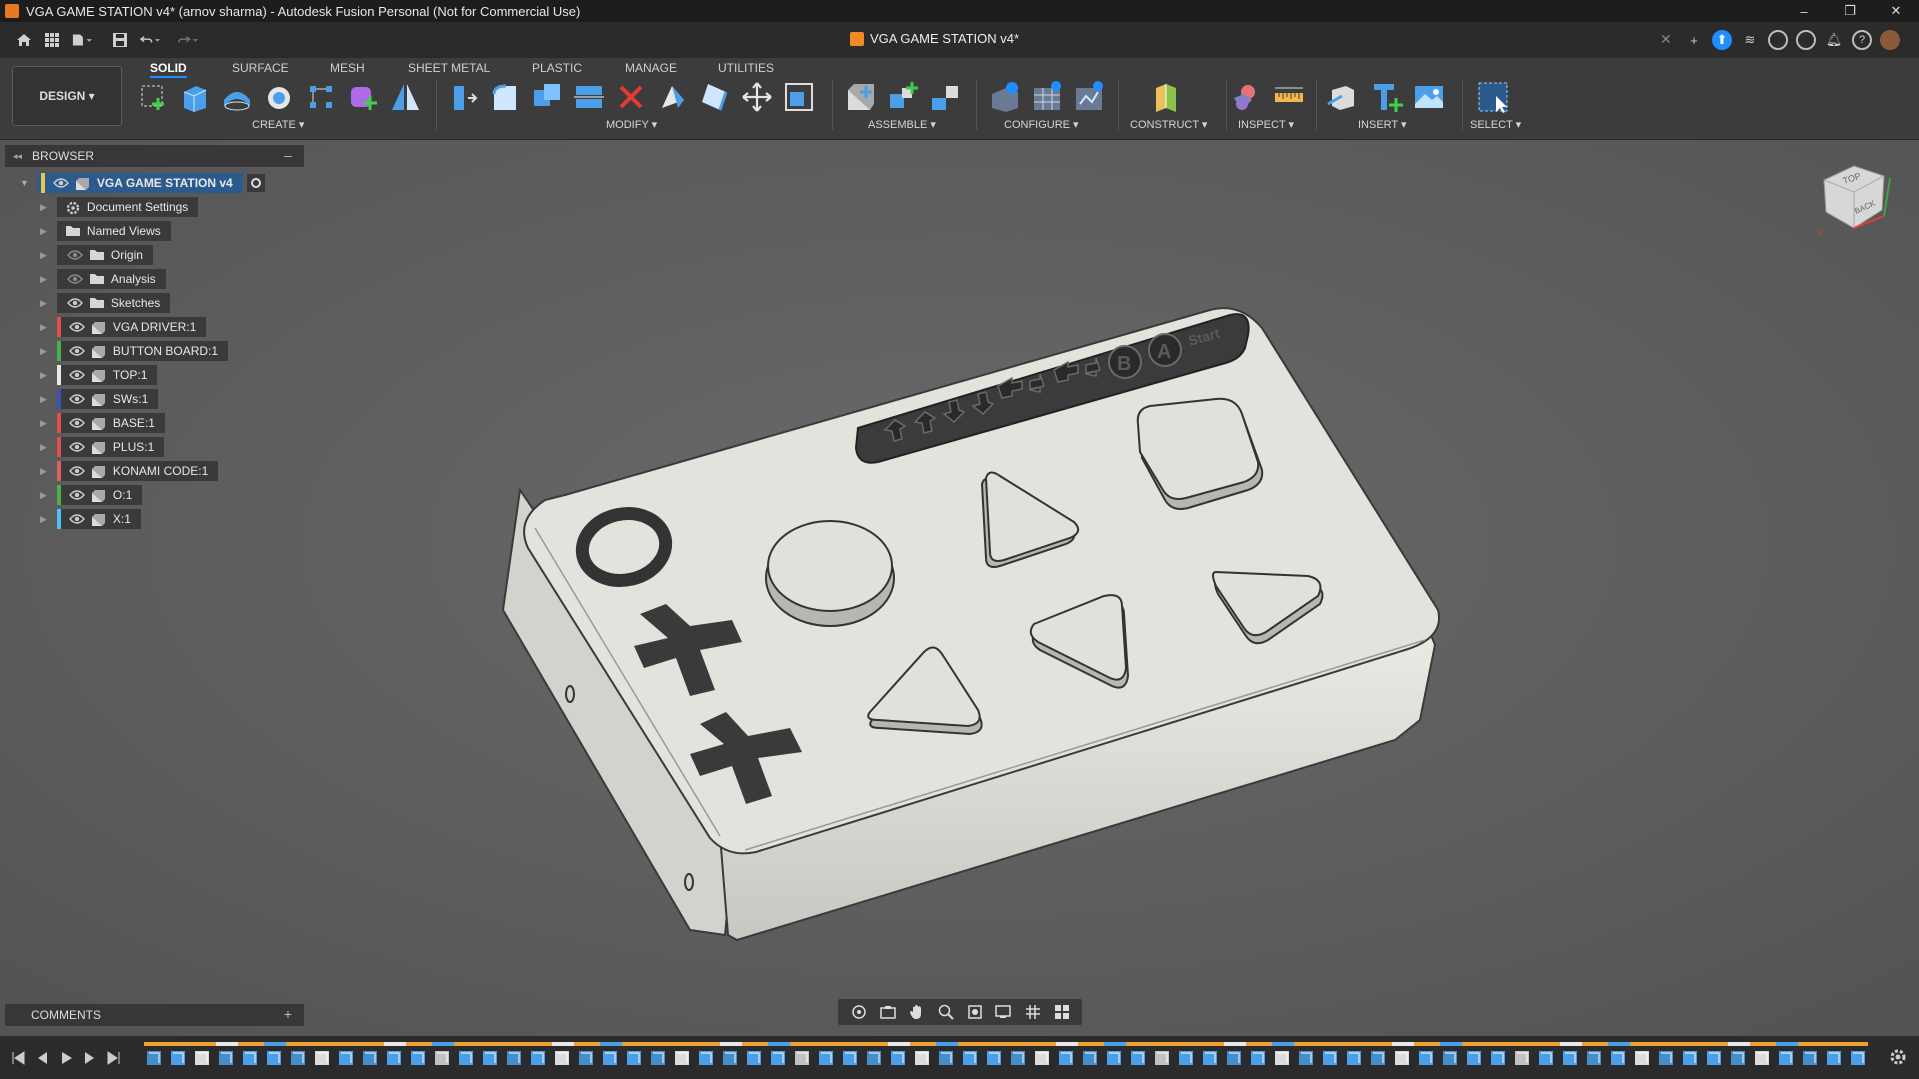  Describe the element at coordinates (861, 97) in the screenshot. I see `new-component-icon` at that location.